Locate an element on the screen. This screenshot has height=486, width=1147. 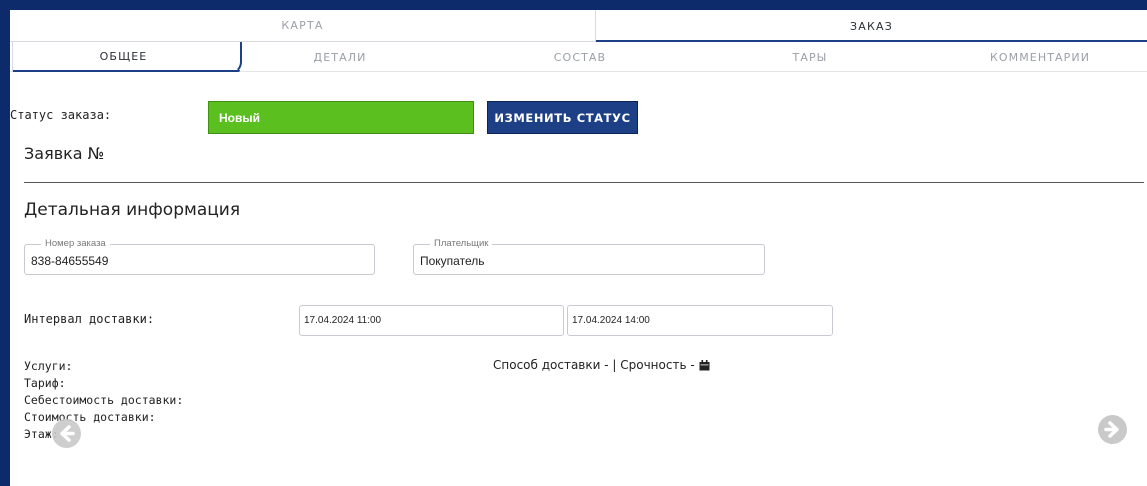
payer-field: Плательщик Покупатель is located at coordinates (589, 256).